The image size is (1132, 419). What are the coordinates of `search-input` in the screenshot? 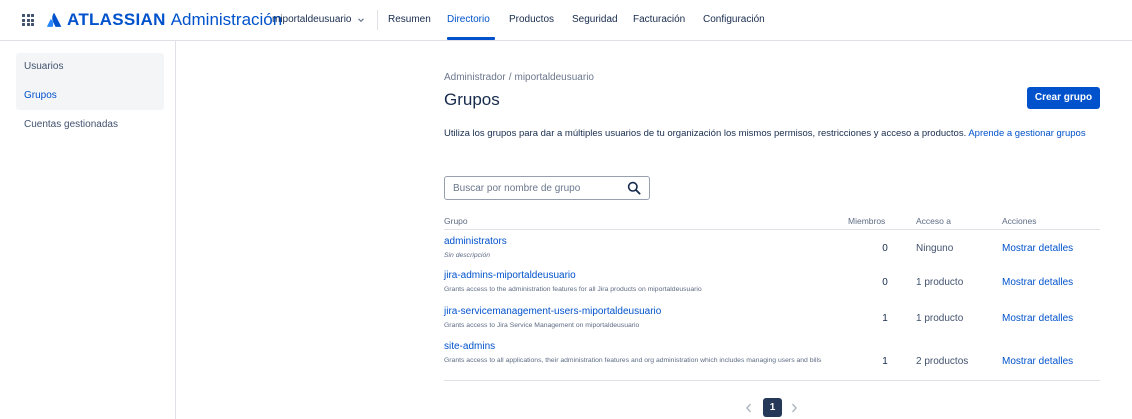 It's located at (535, 188).